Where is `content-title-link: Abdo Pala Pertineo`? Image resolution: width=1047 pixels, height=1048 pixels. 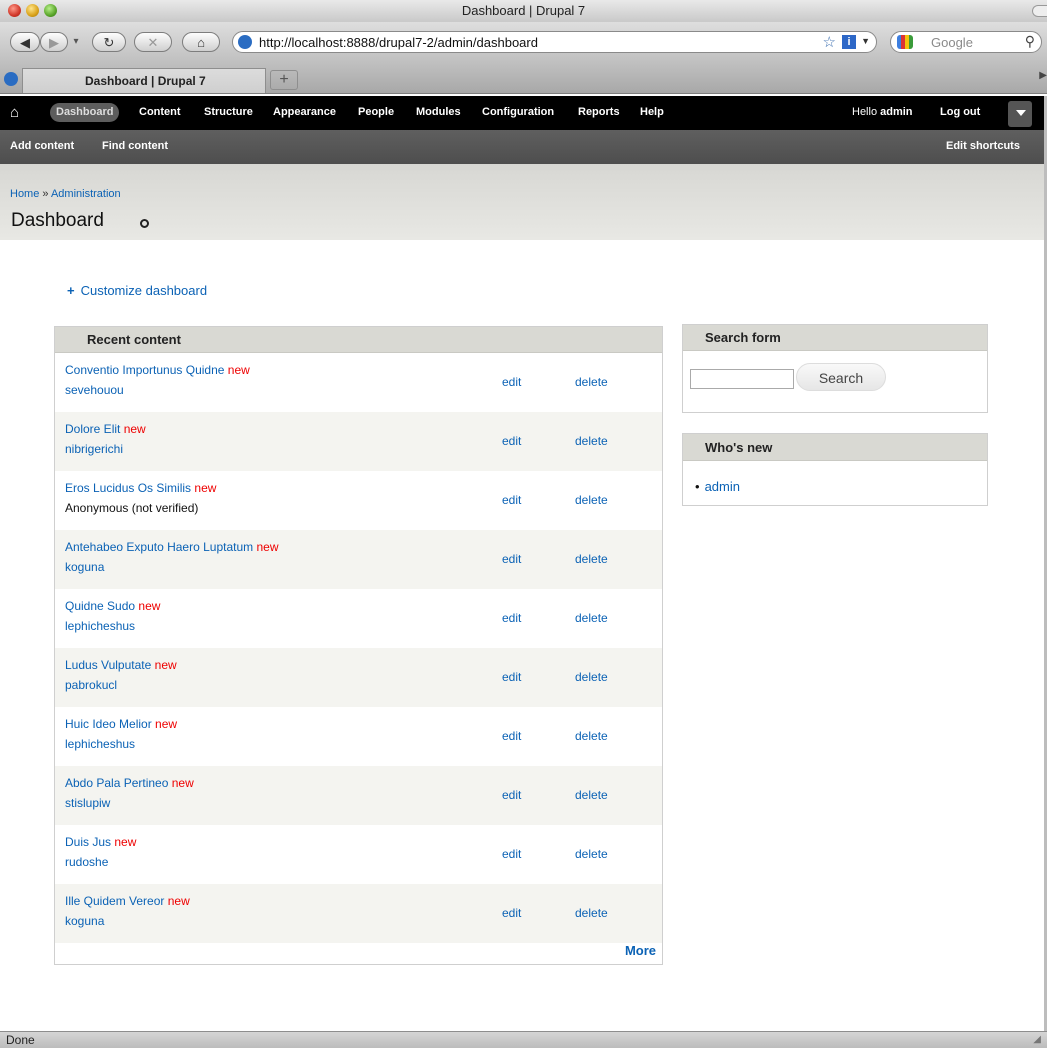 content-title-link: Abdo Pala Pertineo is located at coordinates (116, 783).